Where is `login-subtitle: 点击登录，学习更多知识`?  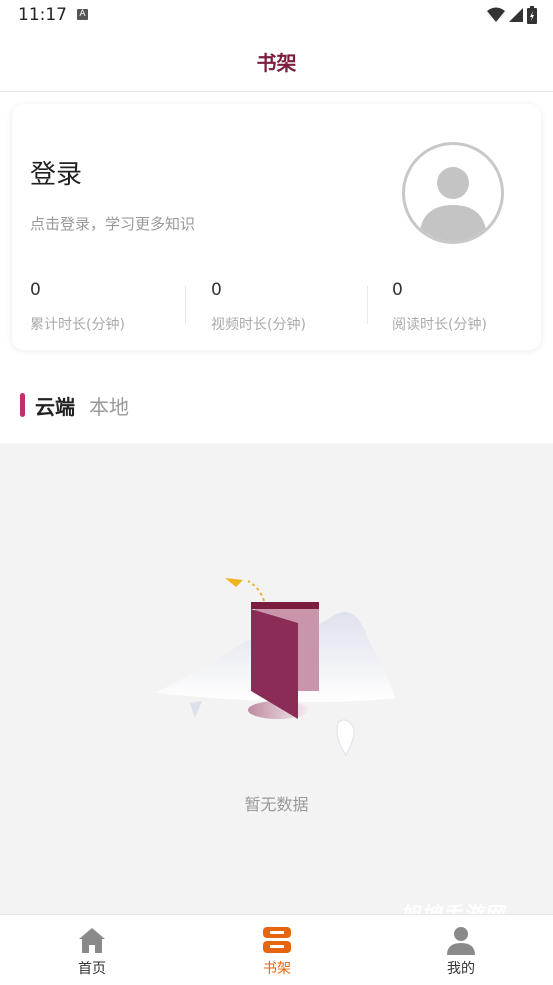
login-subtitle: 点击登录，学习更多知识 is located at coordinates (113, 224).